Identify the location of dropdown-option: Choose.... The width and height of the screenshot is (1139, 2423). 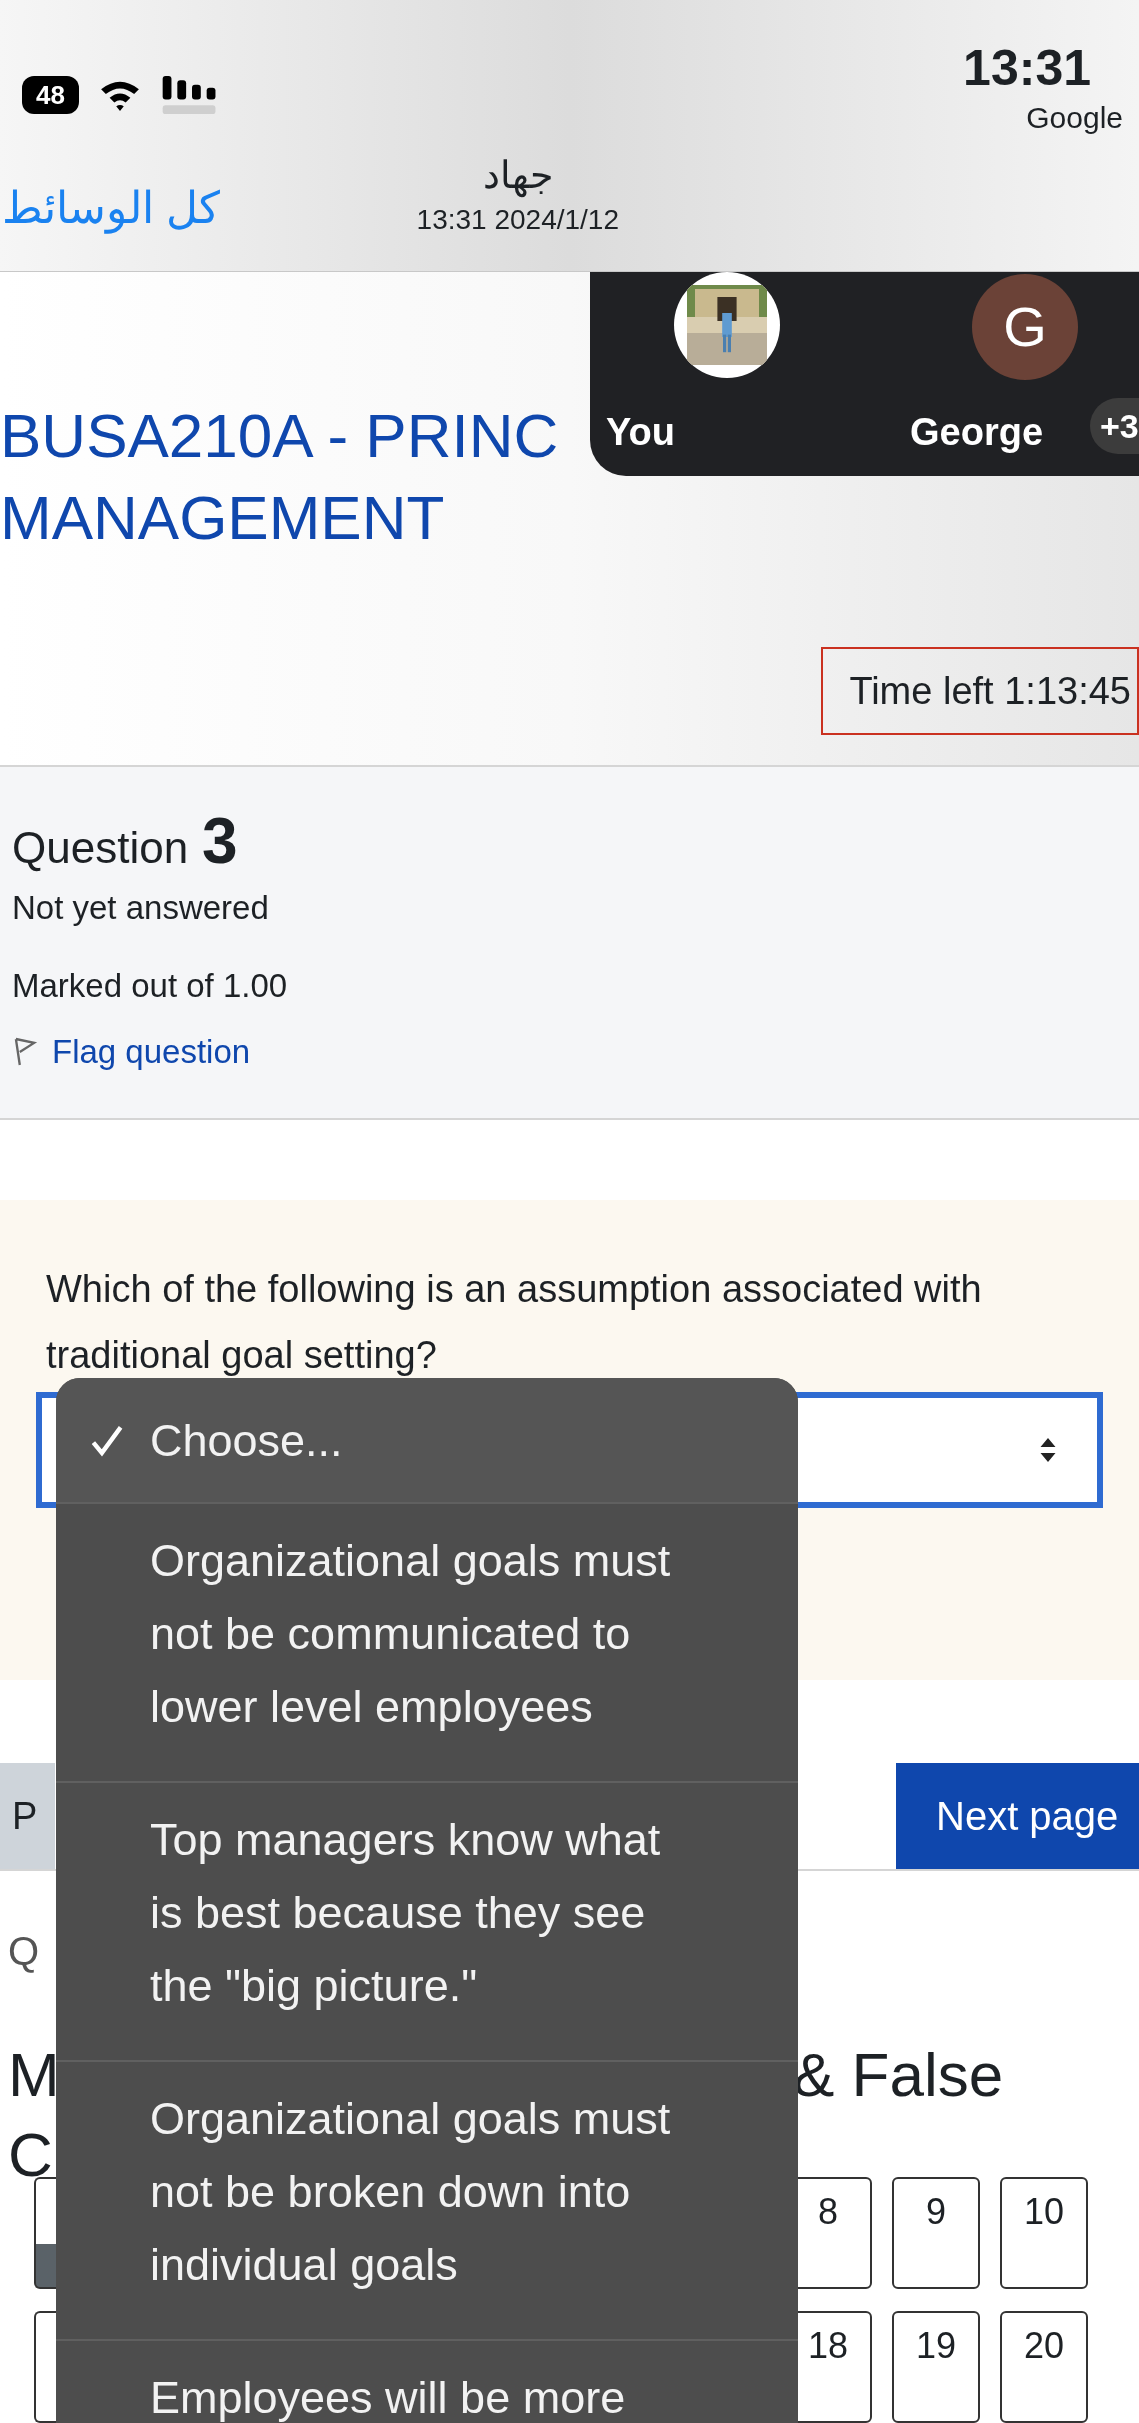
(427, 1441).